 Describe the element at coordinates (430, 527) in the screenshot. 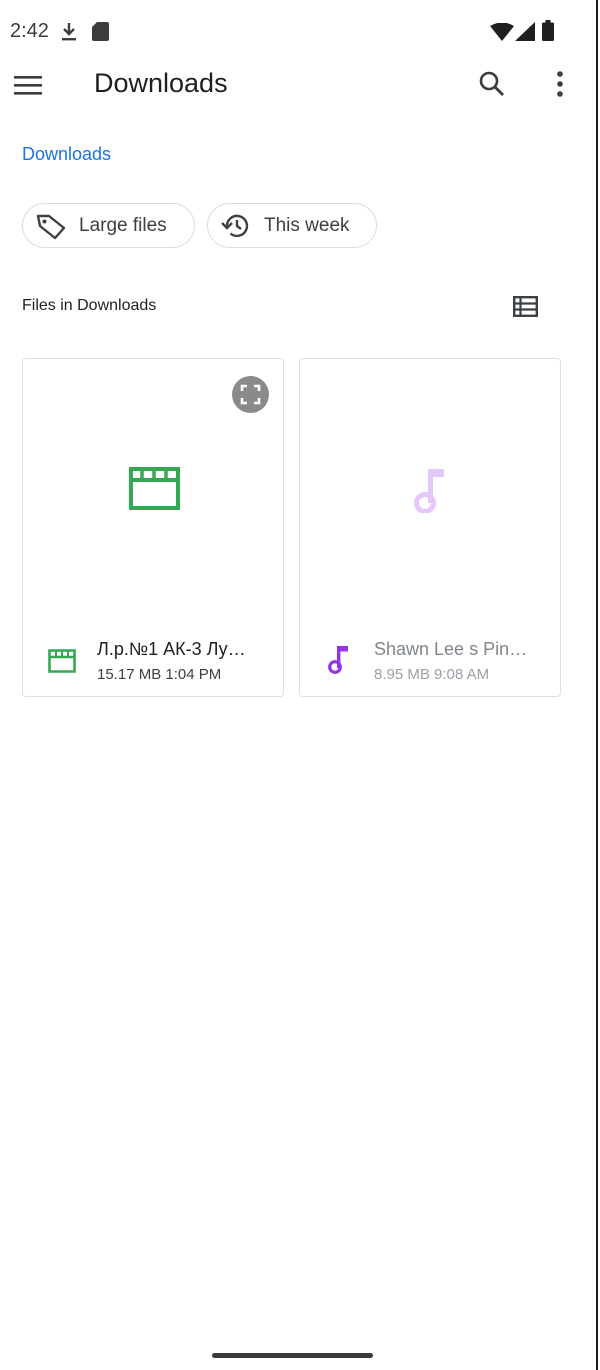

I see `file-card-audio: Shawn Lee s Pin… 8.95 MB 9:08 AM` at that location.